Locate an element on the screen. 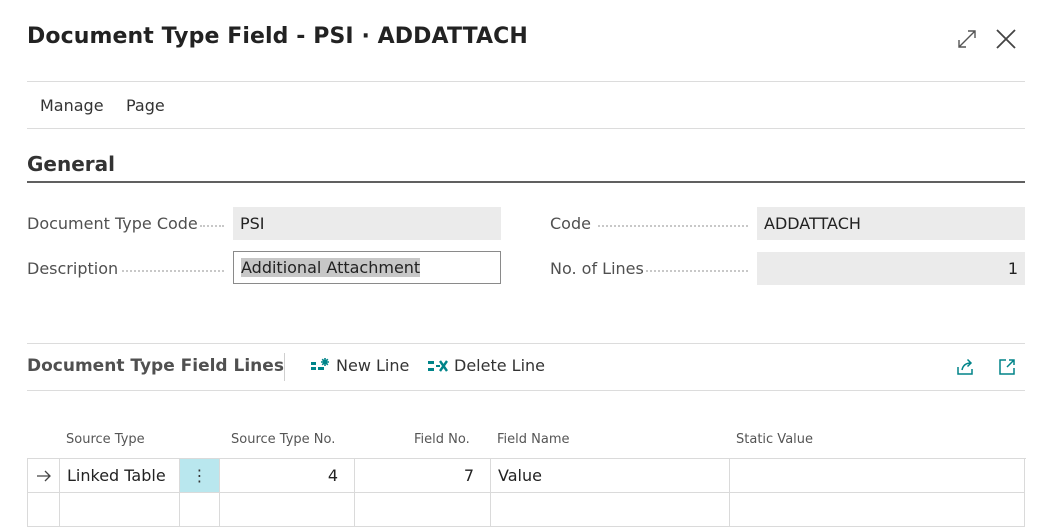 This screenshot has width=1045, height=530. description-input: Additional Attachment is located at coordinates (367, 267).